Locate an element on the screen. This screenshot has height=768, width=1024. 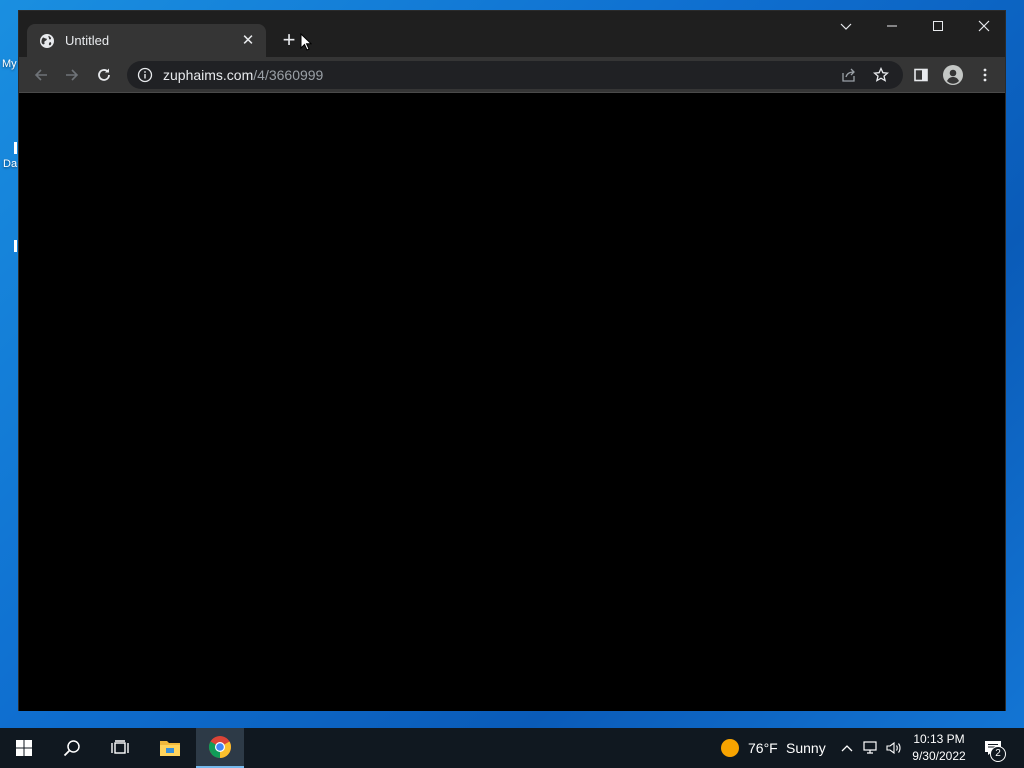
star-icon is located at coordinates (881, 74).